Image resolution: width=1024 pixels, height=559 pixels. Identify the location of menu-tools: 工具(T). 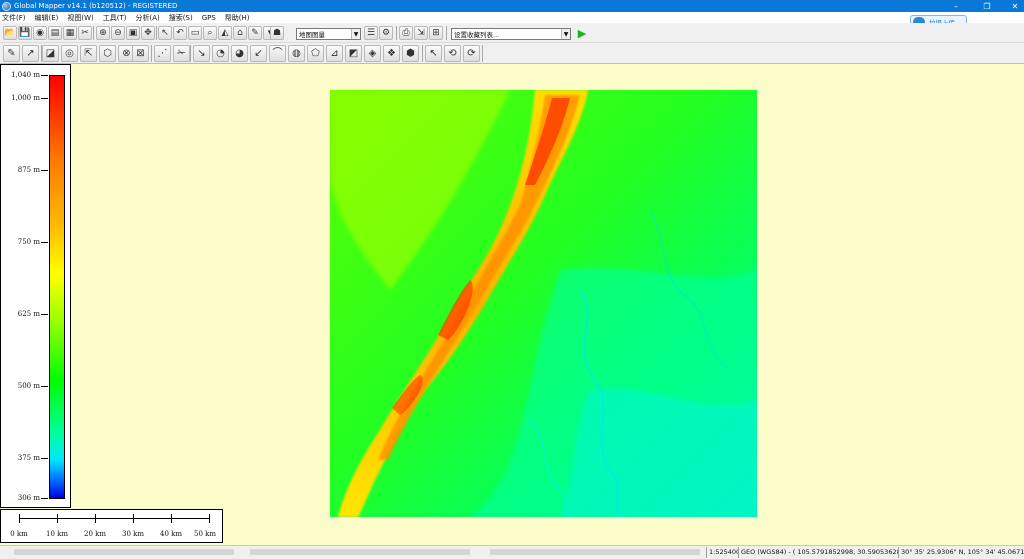
(115, 18).